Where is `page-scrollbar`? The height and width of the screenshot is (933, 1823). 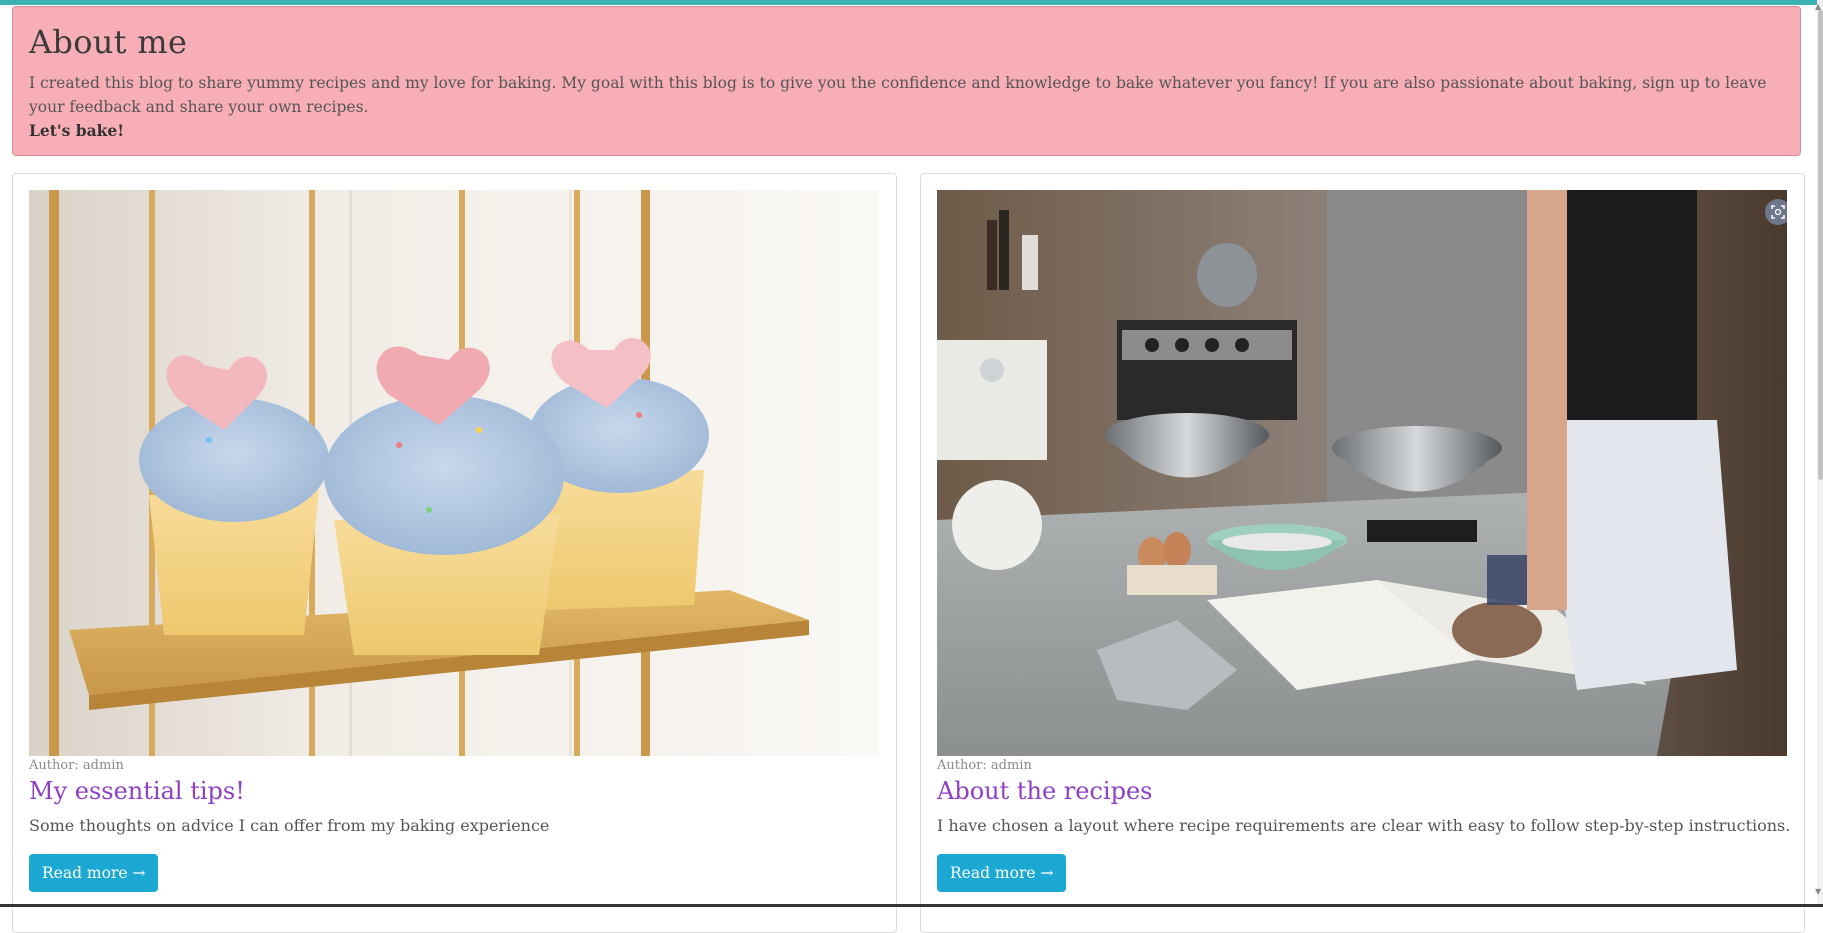 page-scrollbar is located at coordinates (1820, 453).